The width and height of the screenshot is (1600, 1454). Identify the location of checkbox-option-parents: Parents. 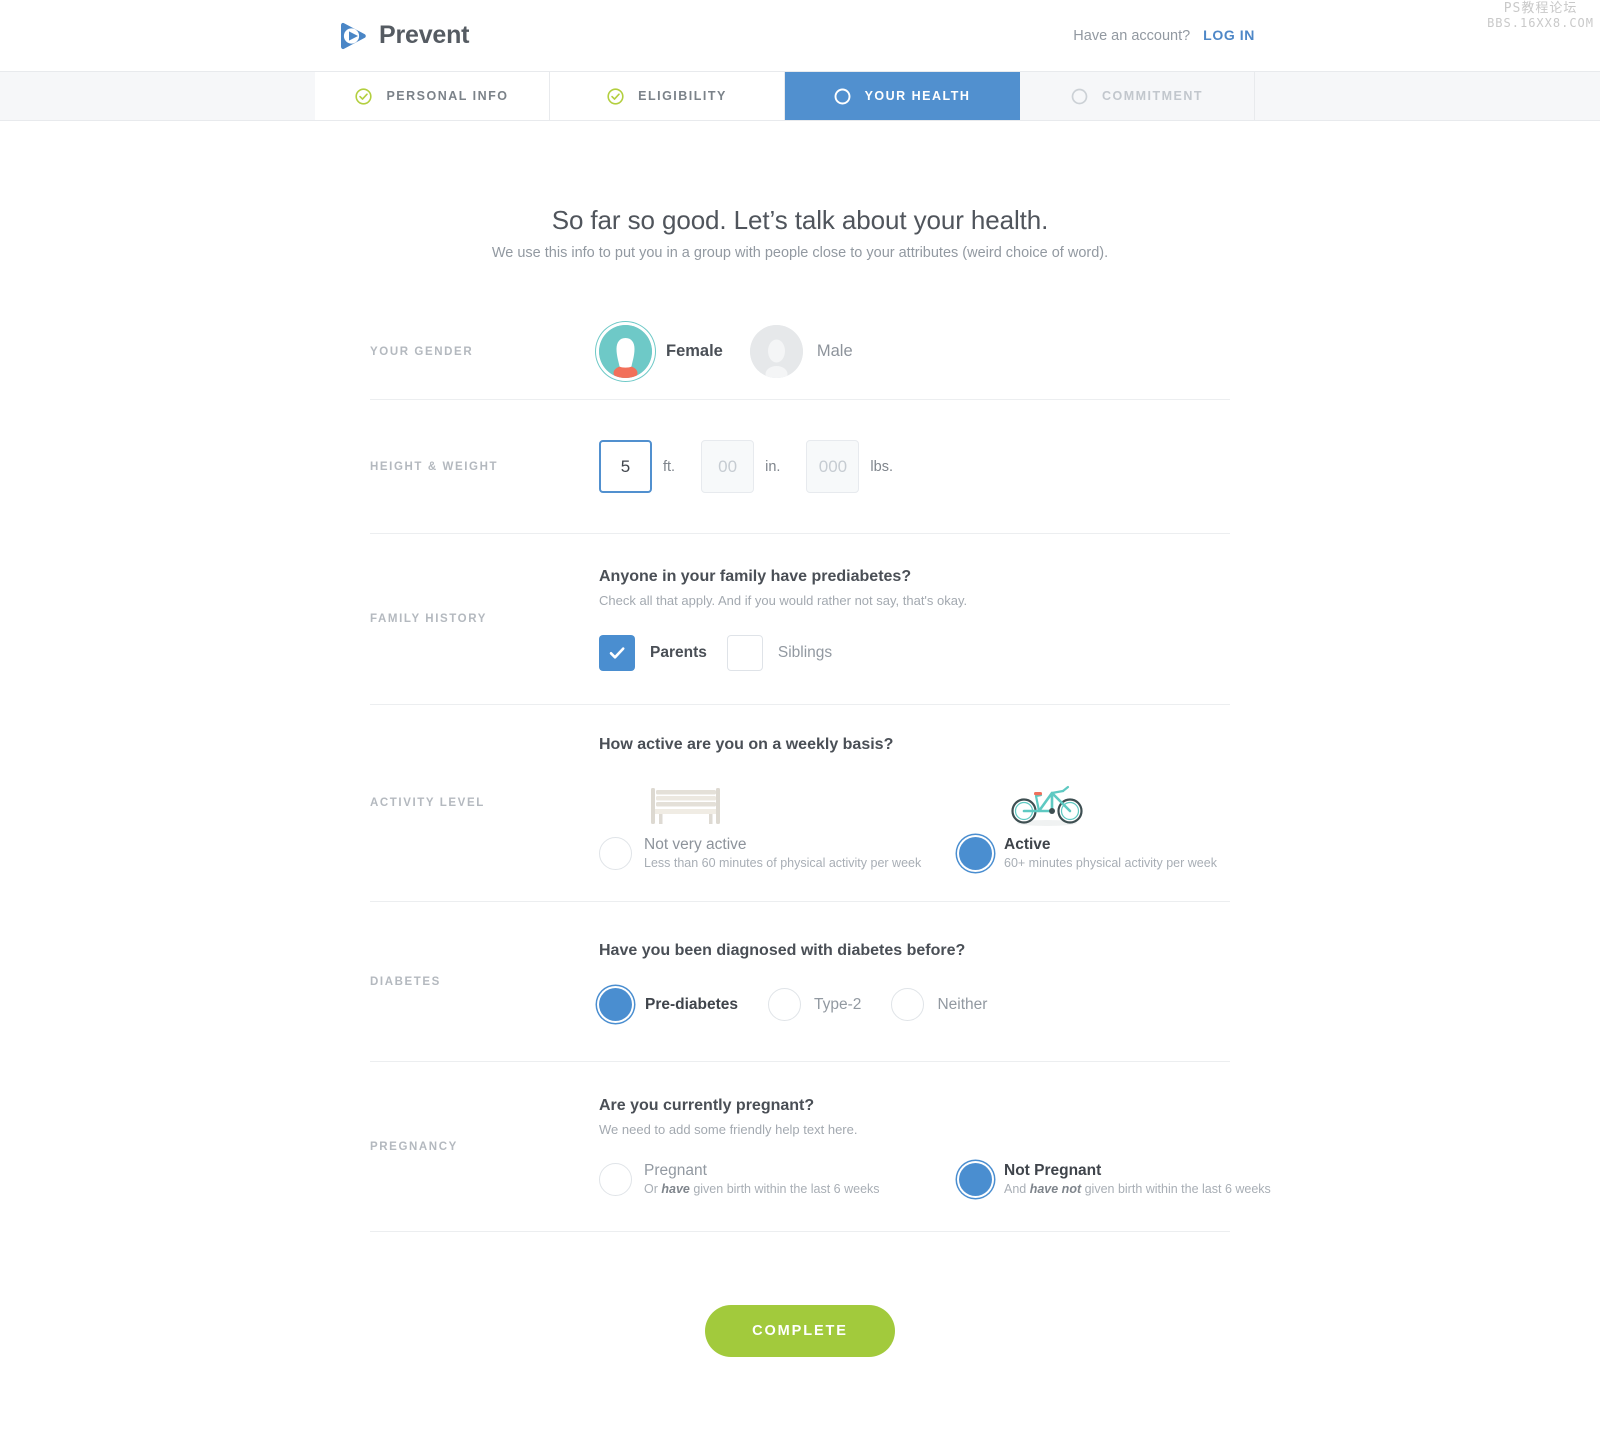
(653, 653).